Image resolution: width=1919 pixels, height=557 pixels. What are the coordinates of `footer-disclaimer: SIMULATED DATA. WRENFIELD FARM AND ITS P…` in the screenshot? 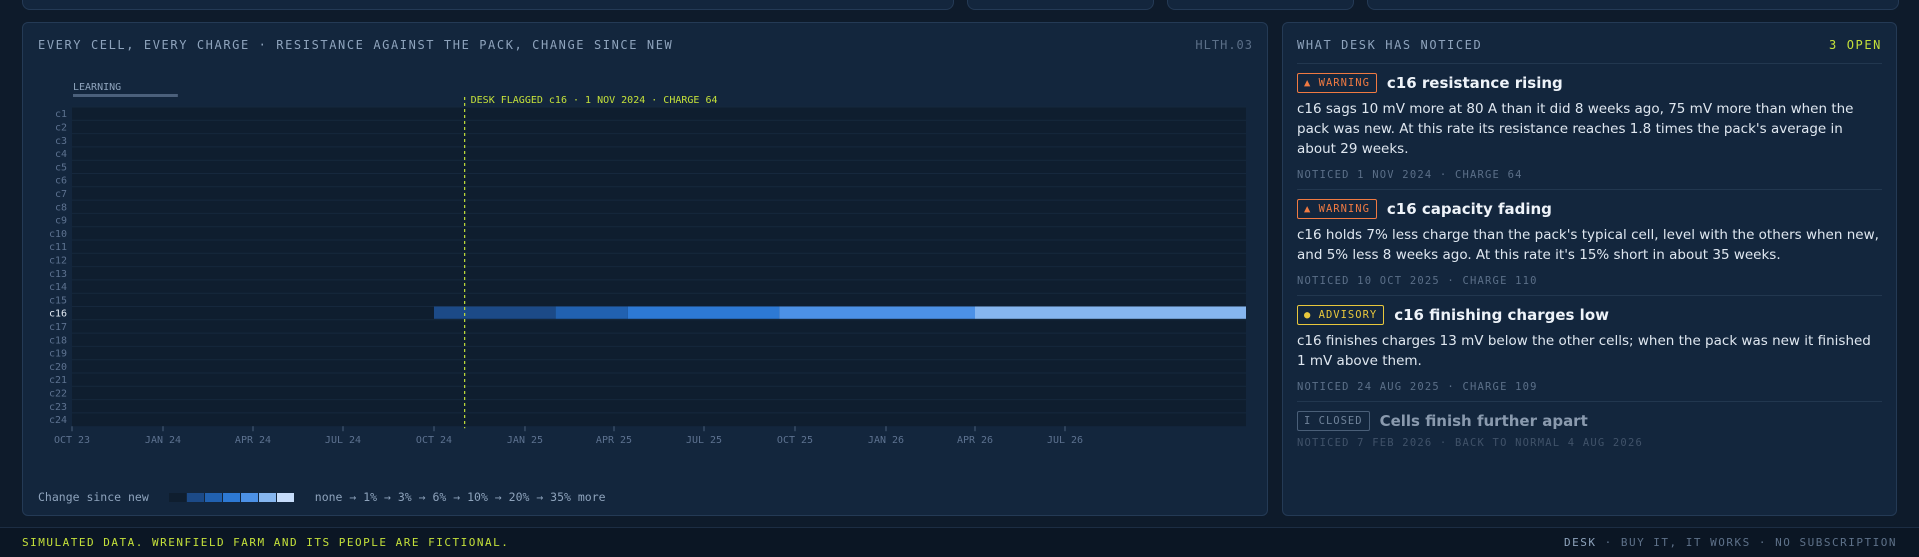 It's located at (266, 542).